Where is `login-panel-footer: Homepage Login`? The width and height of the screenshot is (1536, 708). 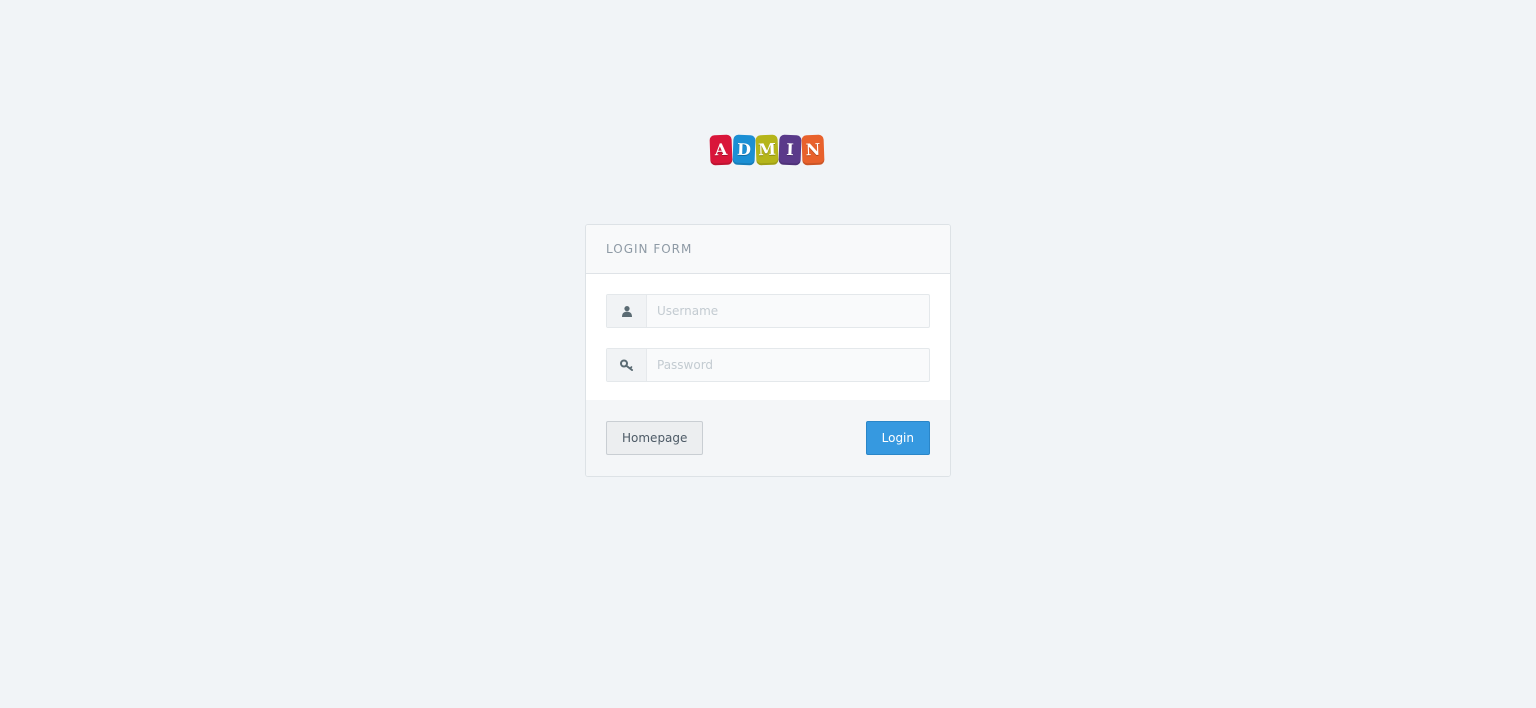 login-panel-footer: Homepage Login is located at coordinates (768, 438).